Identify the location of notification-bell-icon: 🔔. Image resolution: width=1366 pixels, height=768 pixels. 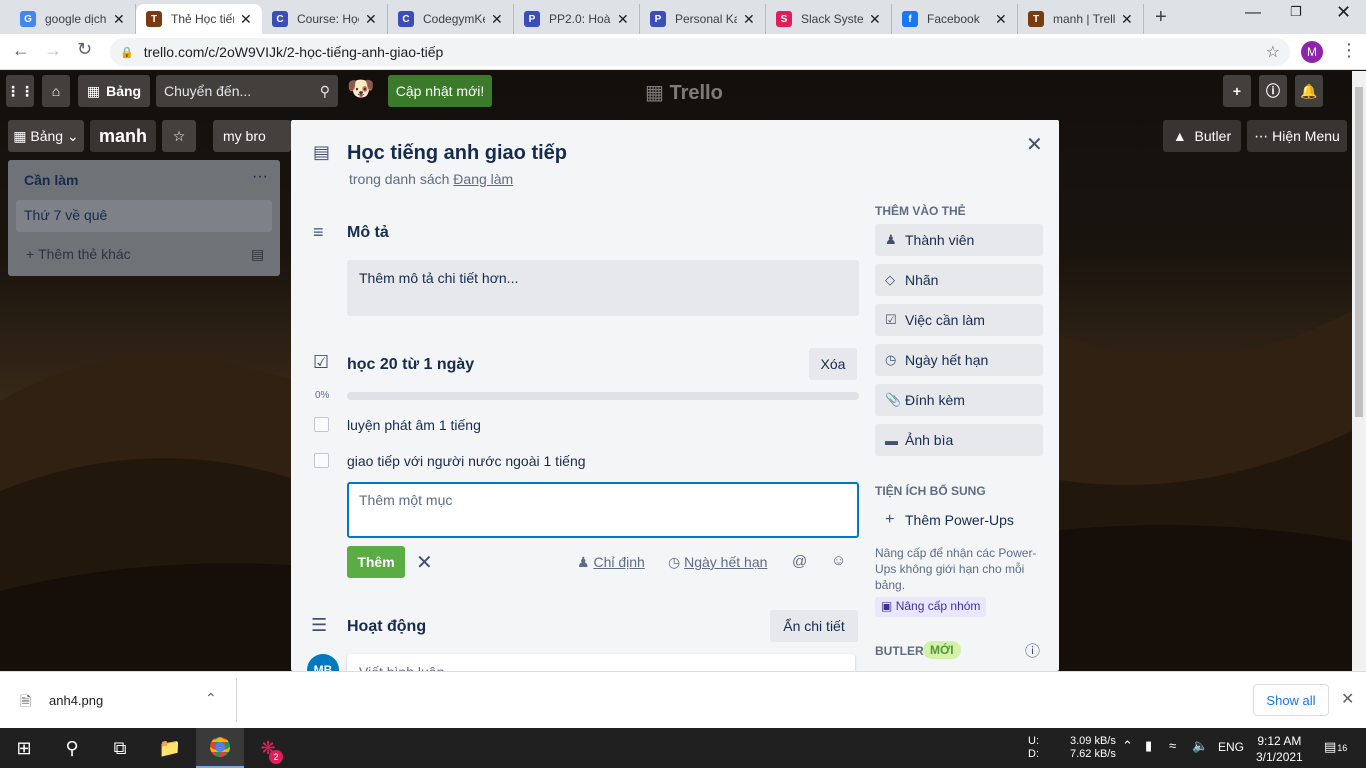
(1309, 91).